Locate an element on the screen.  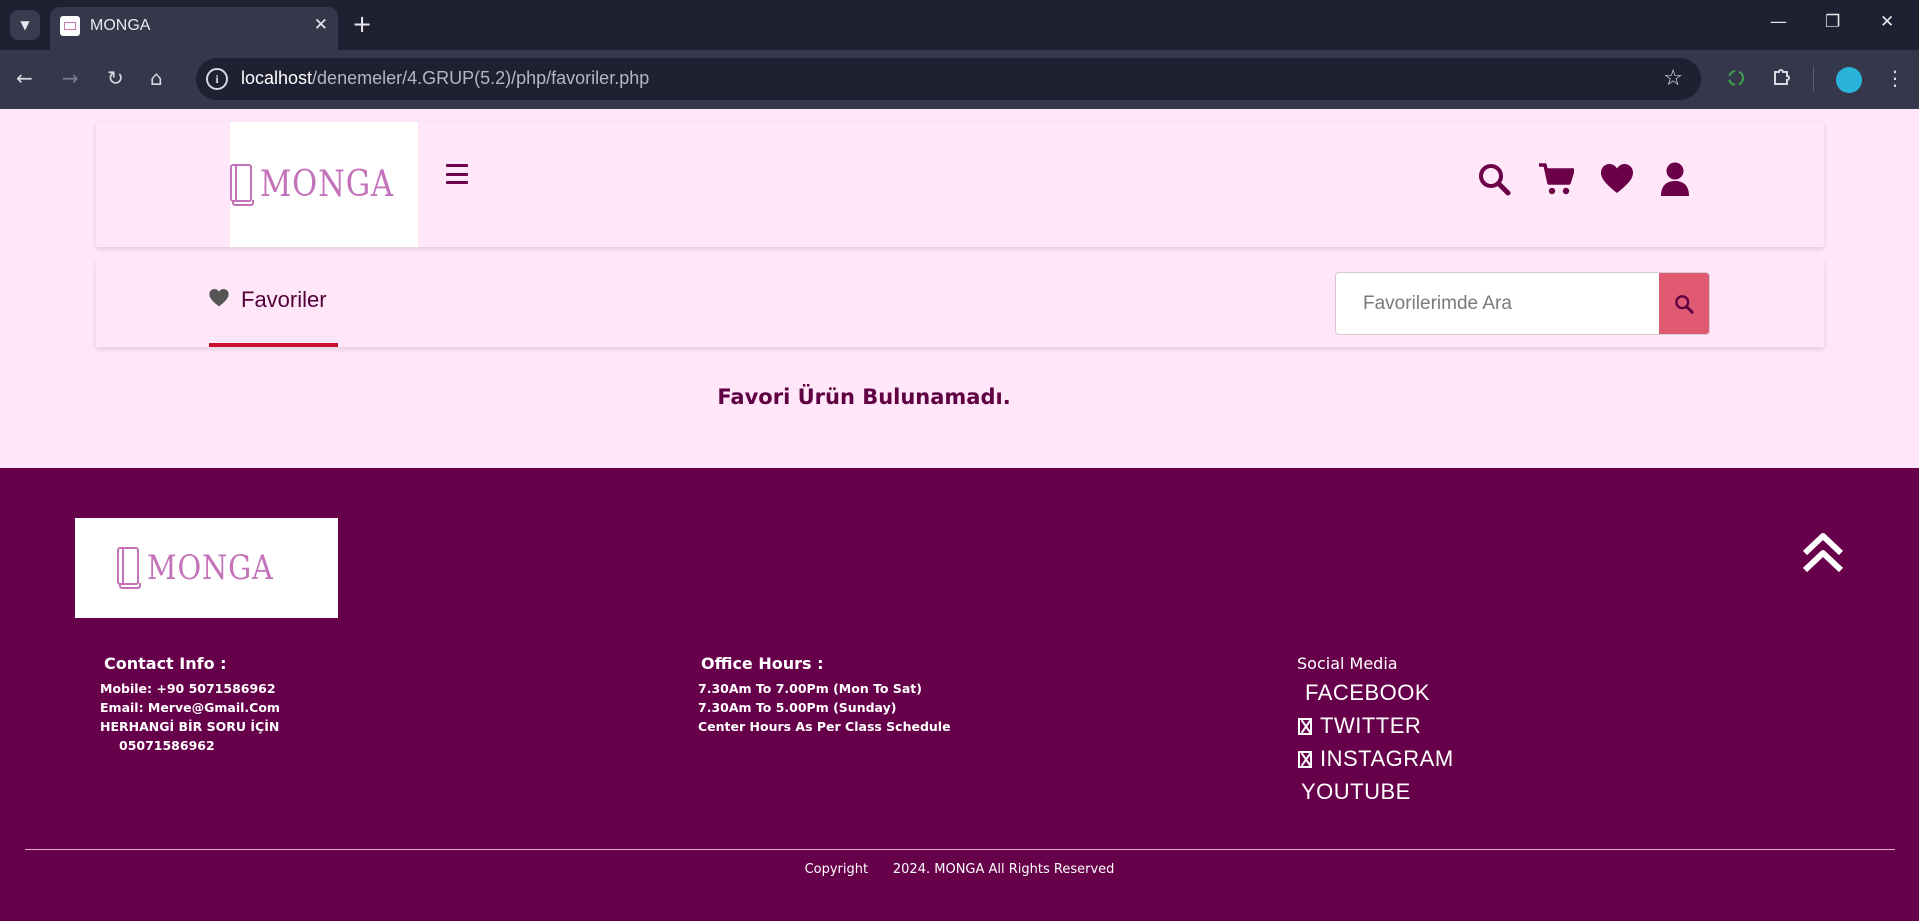
contact-phone: 05071586962 is located at coordinates (167, 745).